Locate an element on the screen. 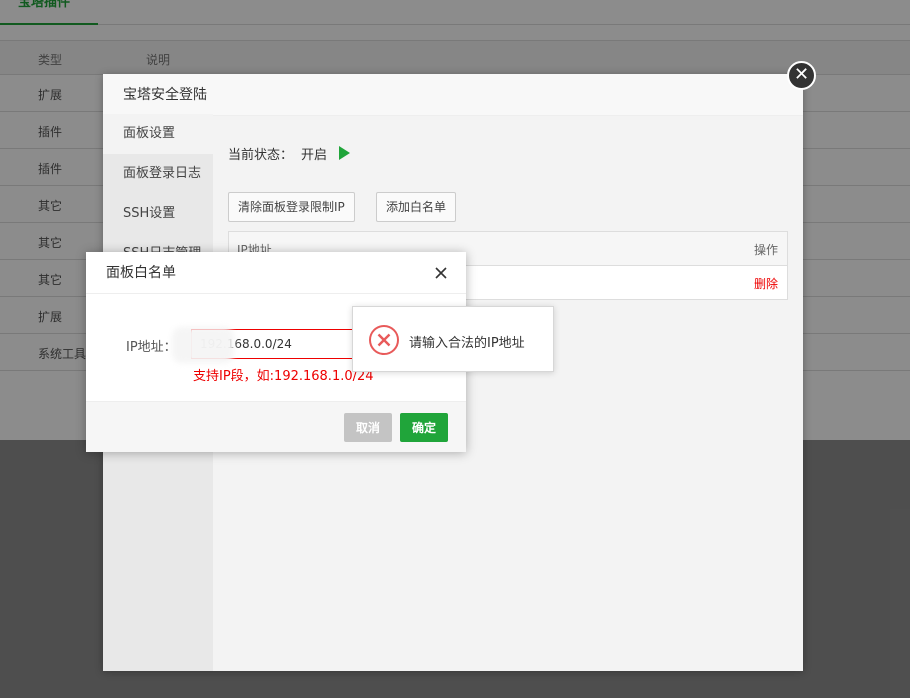 This screenshot has height=698, width=910. ip-header-operation: 操作 is located at coordinates (765, 250).